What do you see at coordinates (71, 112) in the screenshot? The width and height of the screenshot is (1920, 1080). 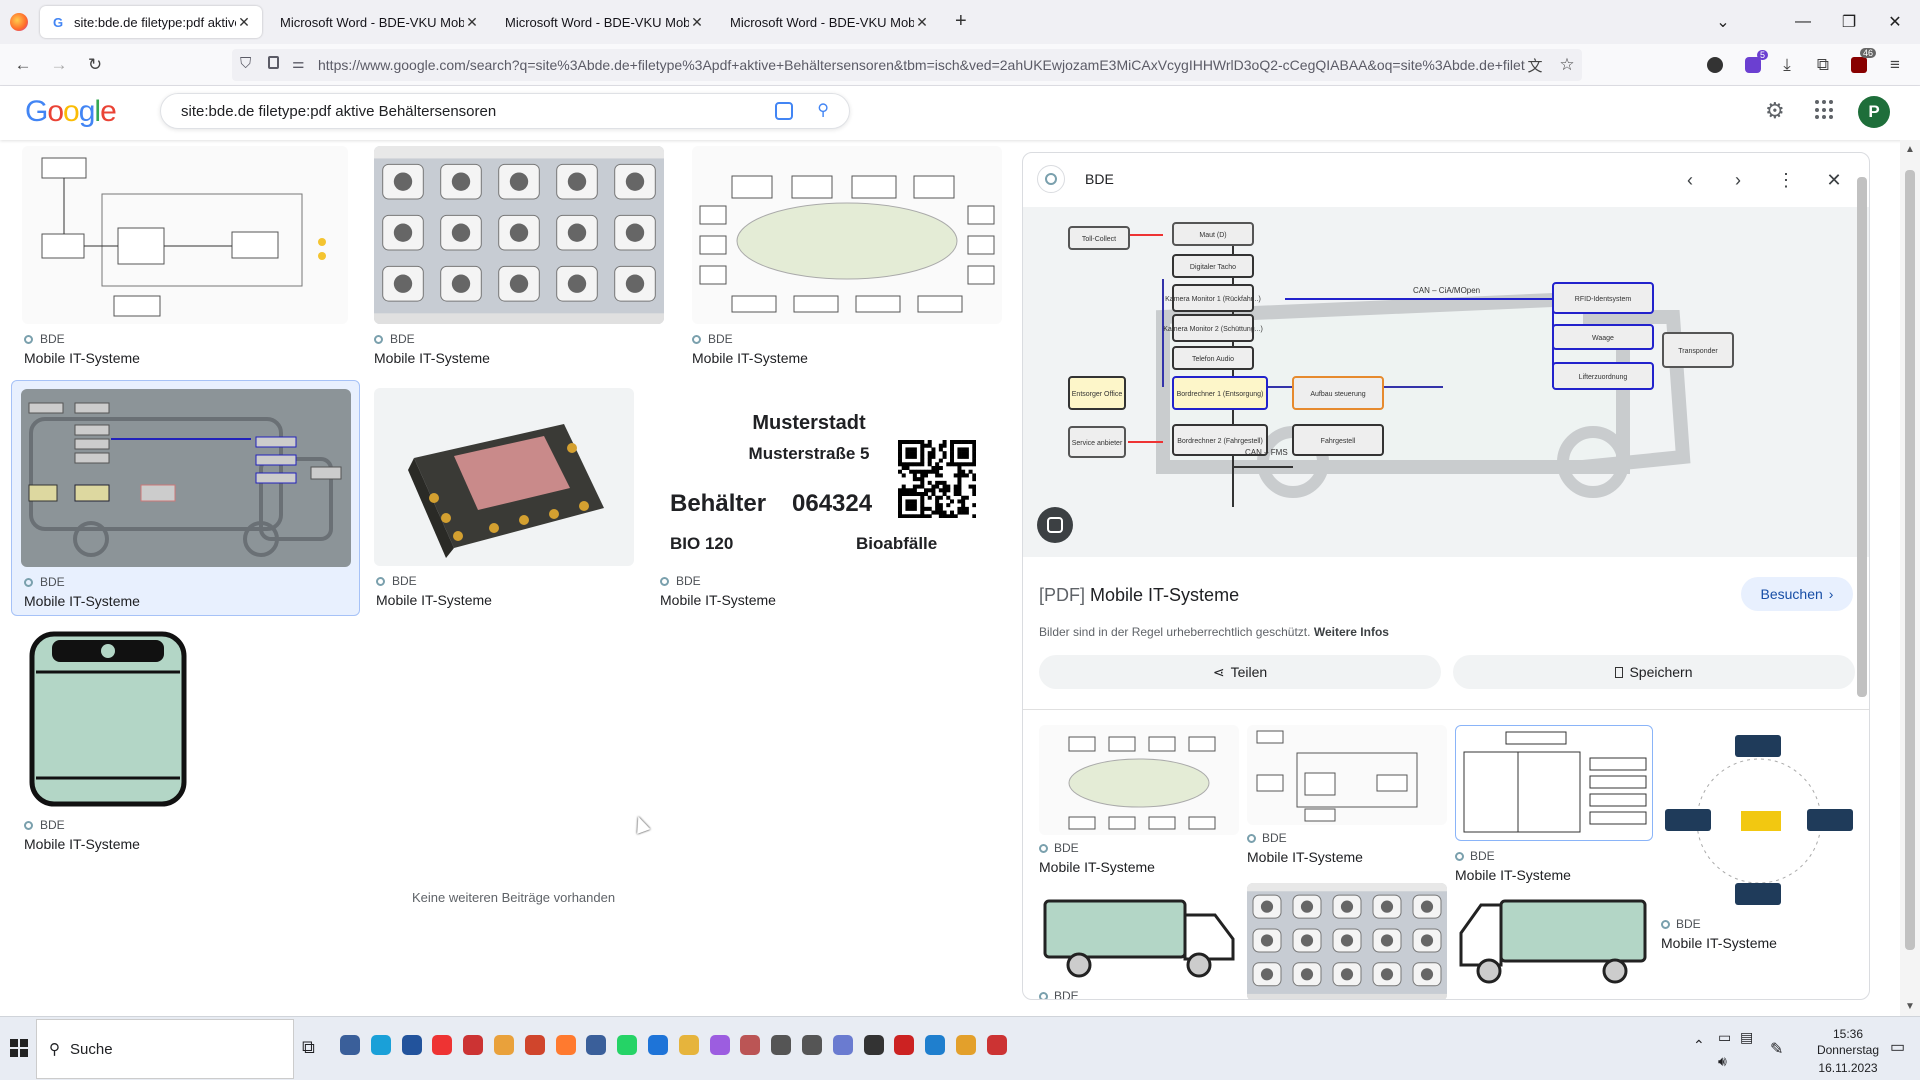 I see `google-logo: Google` at bounding box center [71, 112].